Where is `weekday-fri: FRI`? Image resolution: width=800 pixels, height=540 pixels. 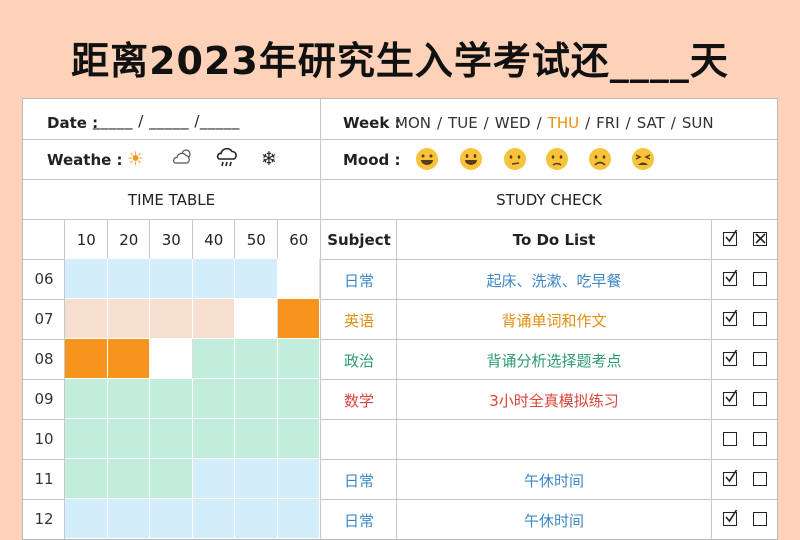
weekday-fri: FRI is located at coordinates (607, 123).